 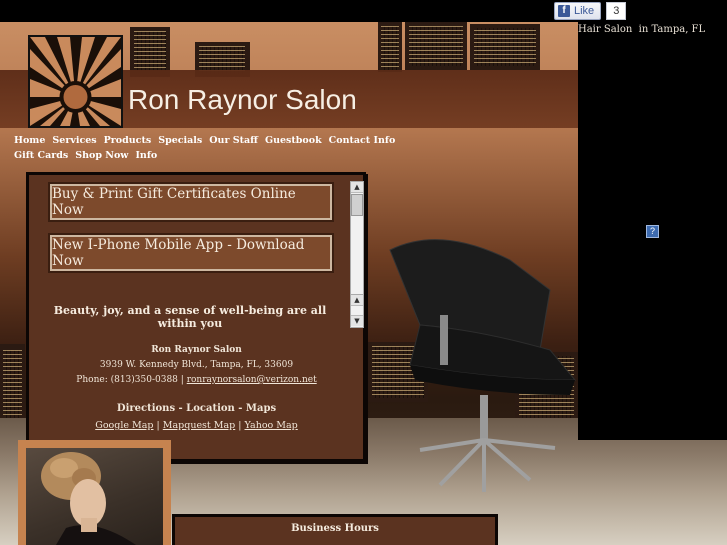 What do you see at coordinates (146, 155) in the screenshot?
I see `nav-item-info: Info` at bounding box center [146, 155].